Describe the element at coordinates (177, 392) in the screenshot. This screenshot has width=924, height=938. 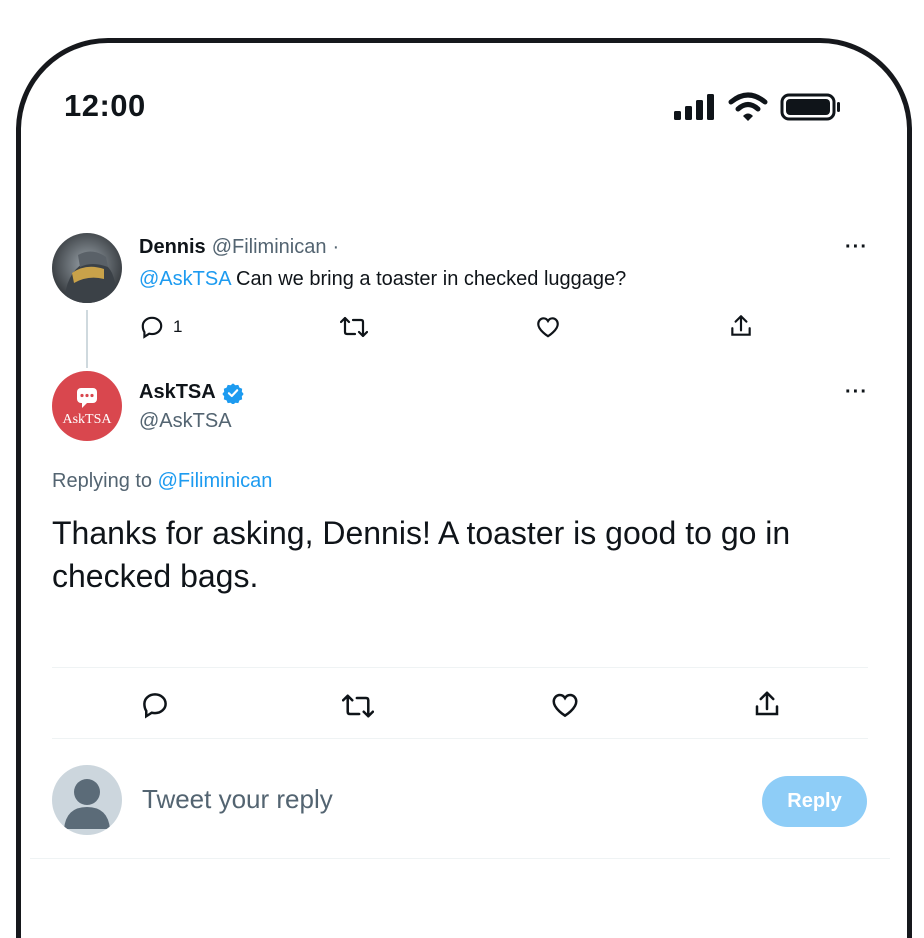
I see `reply-display-name: AskTSA` at that location.